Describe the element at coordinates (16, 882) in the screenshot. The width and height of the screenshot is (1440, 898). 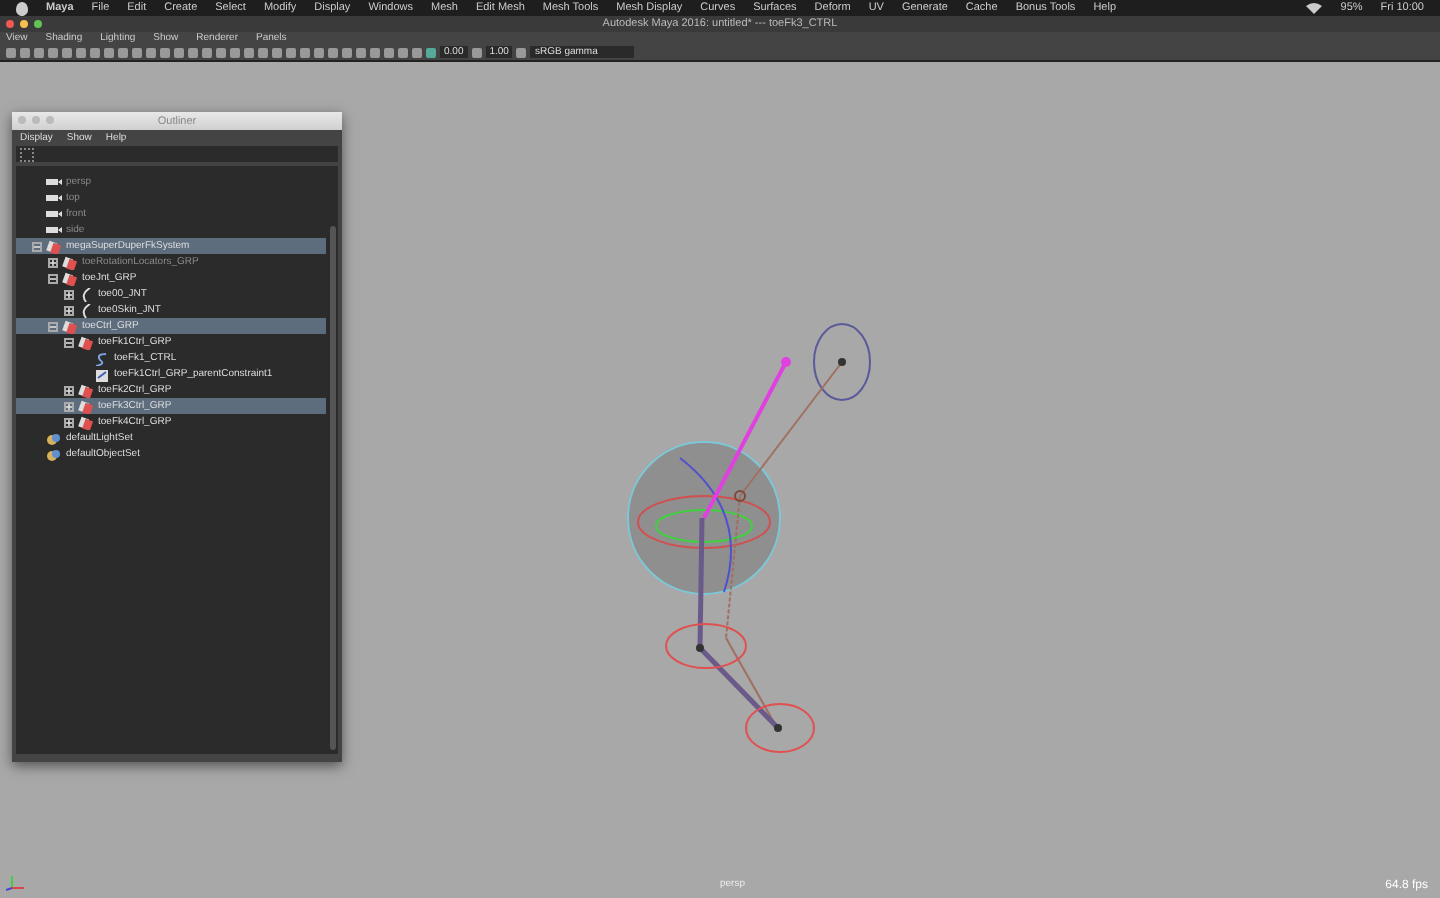
I see `axis-indicator-icon` at that location.